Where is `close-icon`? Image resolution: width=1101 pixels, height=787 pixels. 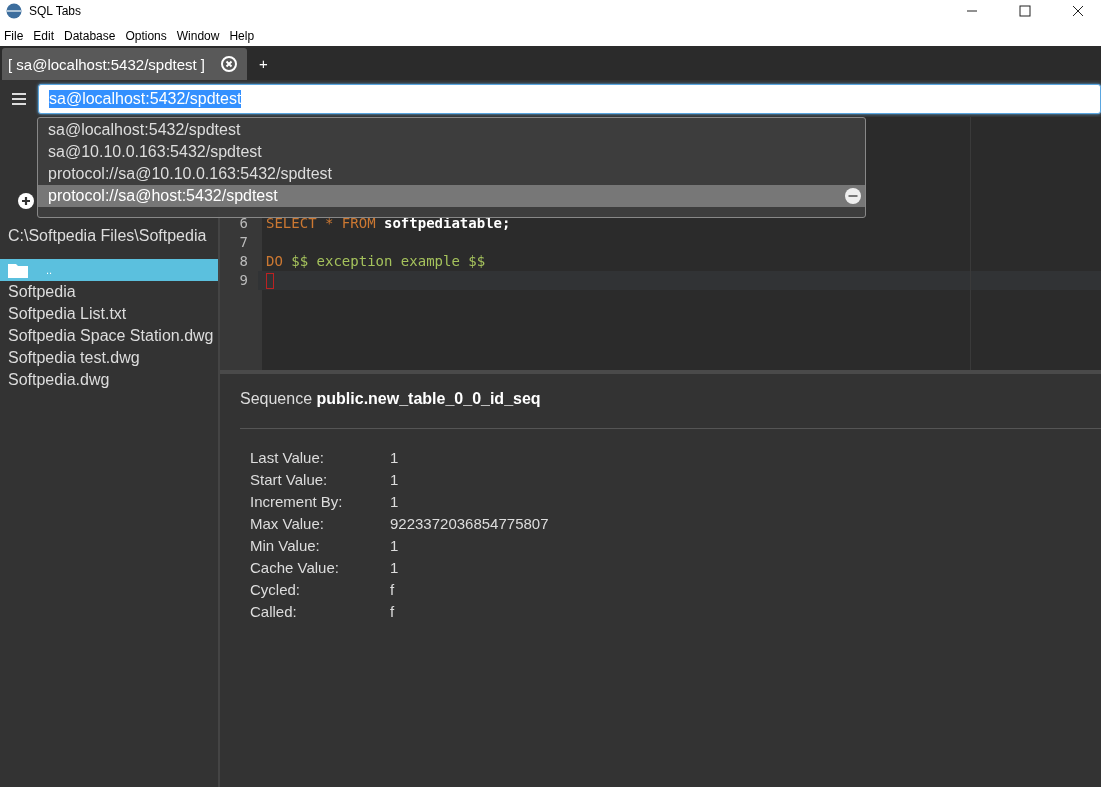
close-icon is located at coordinates (1078, 11).